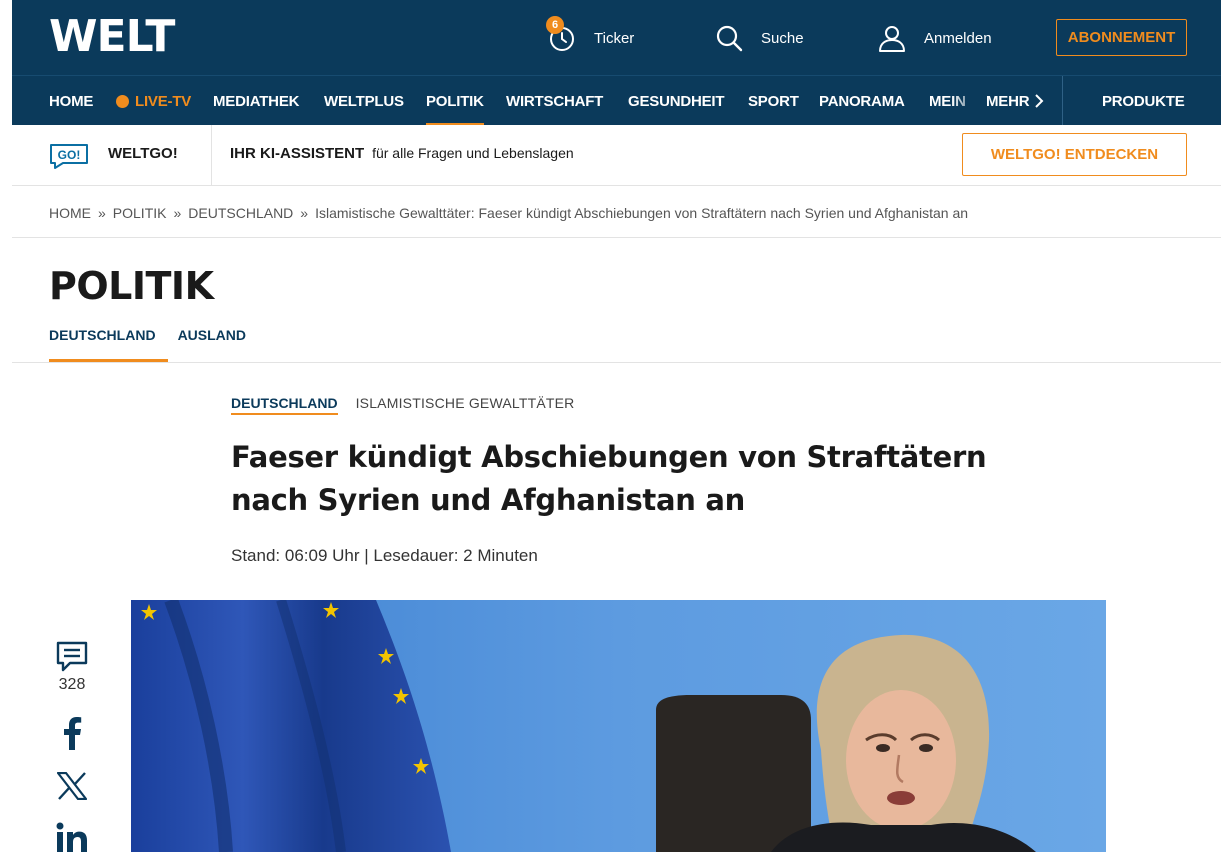  I want to click on kicker-subtopic: ISLAMISTISCHE GEWALTTÄTER, so click(465, 403).